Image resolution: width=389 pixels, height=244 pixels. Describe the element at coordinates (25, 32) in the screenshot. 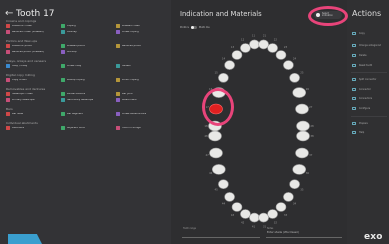

I see `indication-item: Reduced crown (Pressed)` at that location.